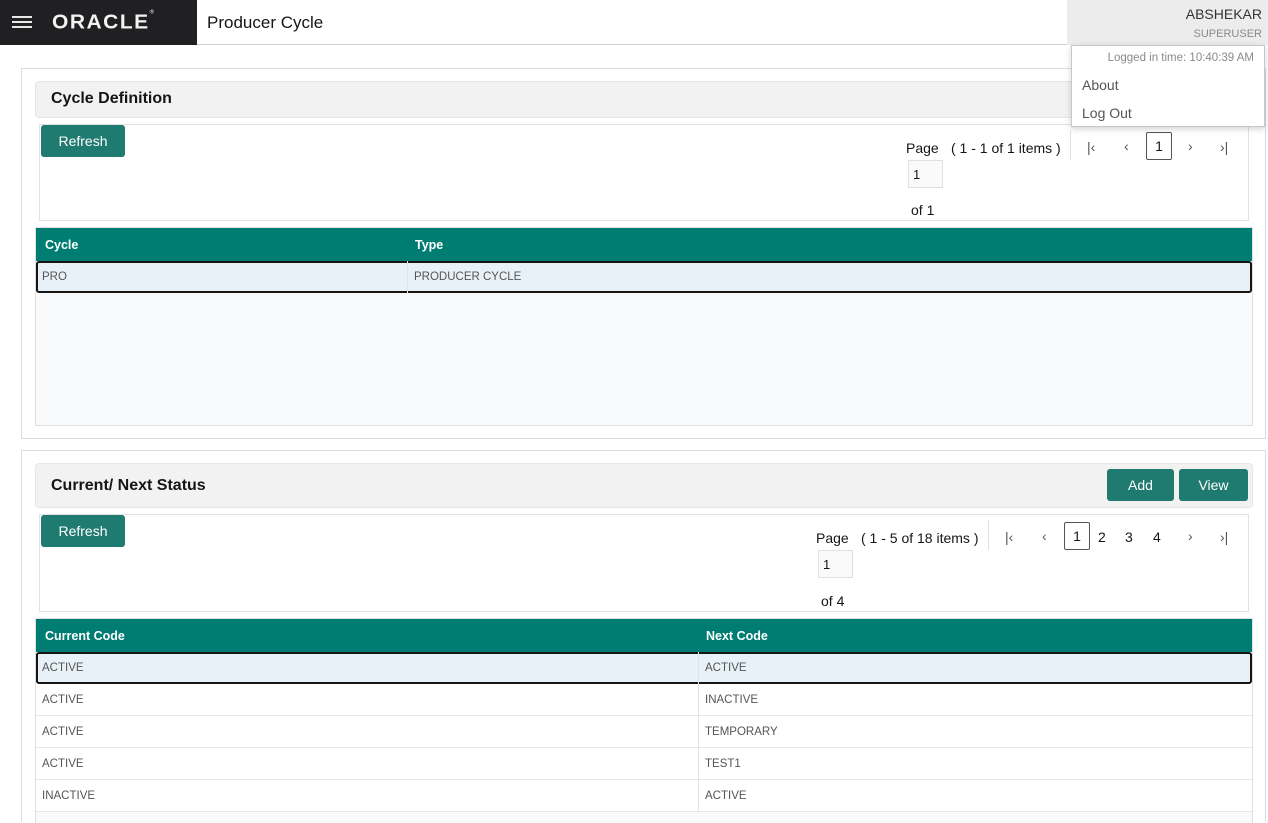 The image size is (1268, 823). I want to click on table-header: Cycle Type, so click(644, 244).